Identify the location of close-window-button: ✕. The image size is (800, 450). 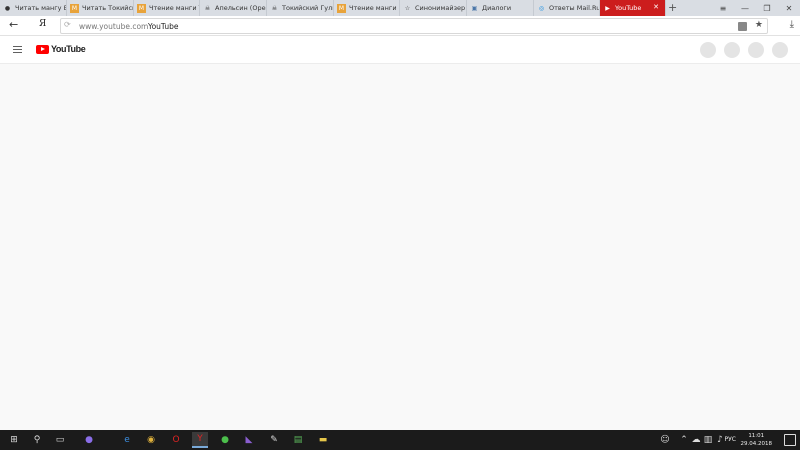
(789, 8).